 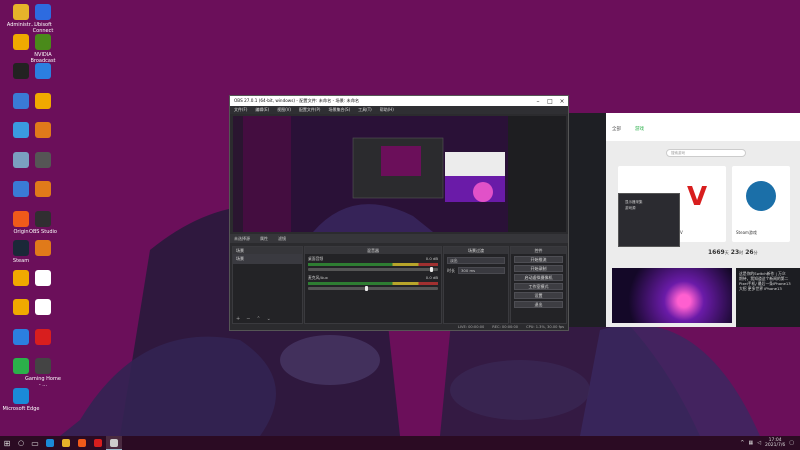 I want to click on exit-button: 退出, so click(x=538, y=304).